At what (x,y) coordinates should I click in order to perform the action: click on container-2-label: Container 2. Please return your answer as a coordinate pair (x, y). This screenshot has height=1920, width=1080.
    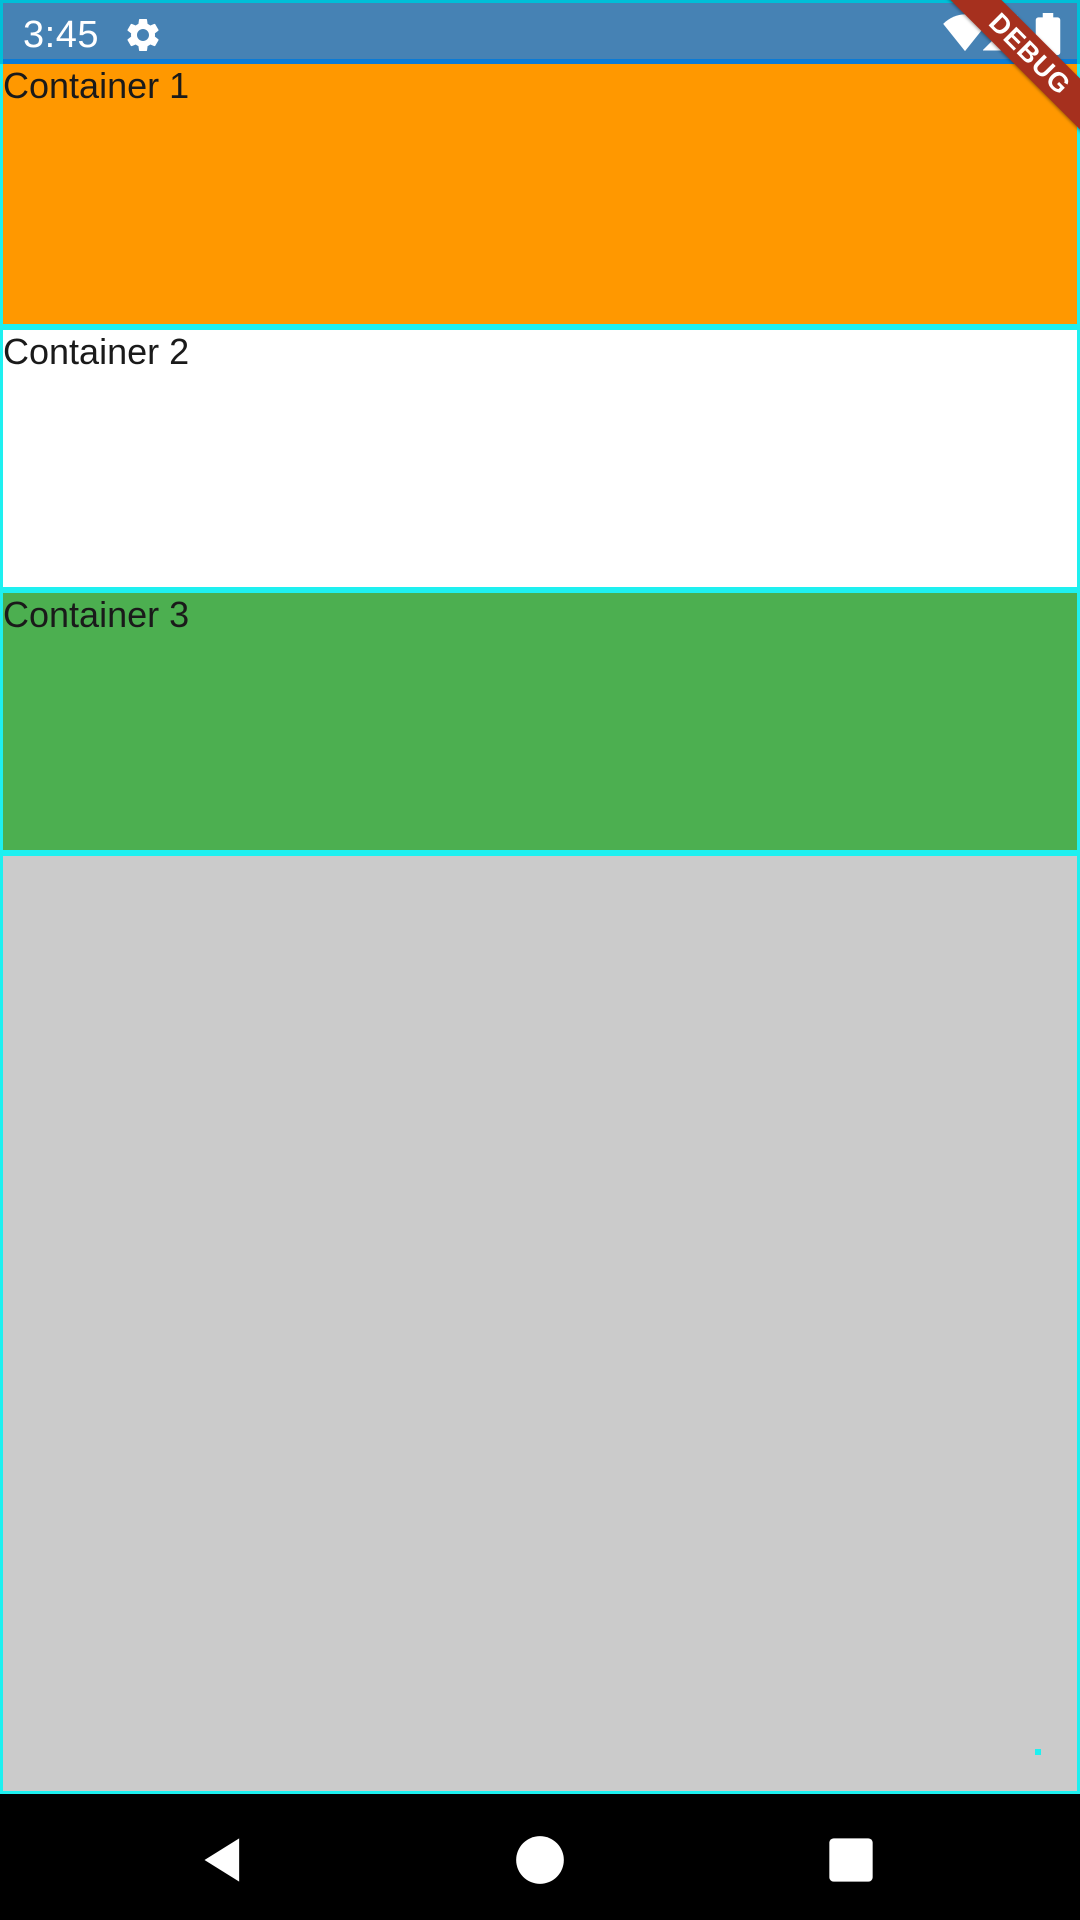
    Looking at the image, I should click on (96, 351).